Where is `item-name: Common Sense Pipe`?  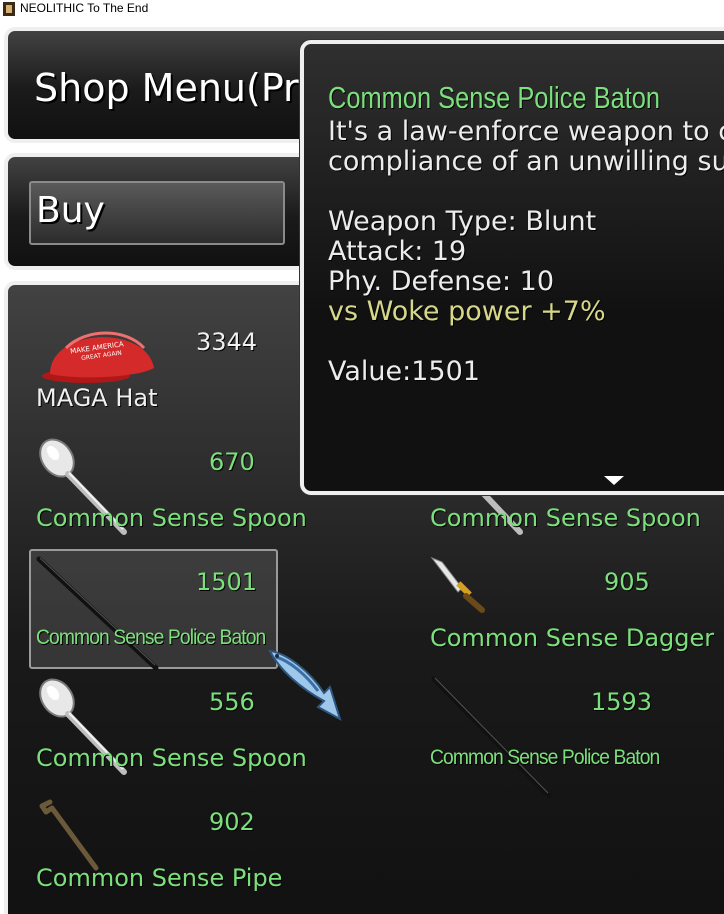 item-name: Common Sense Pipe is located at coordinates (159, 878).